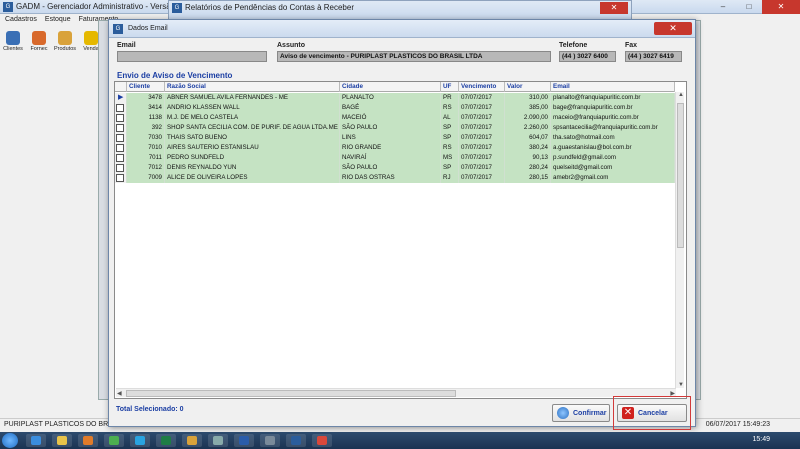 This screenshot has height=449, width=800. I want to click on phone-field: (44 ) 3027 6400, so click(587, 56).